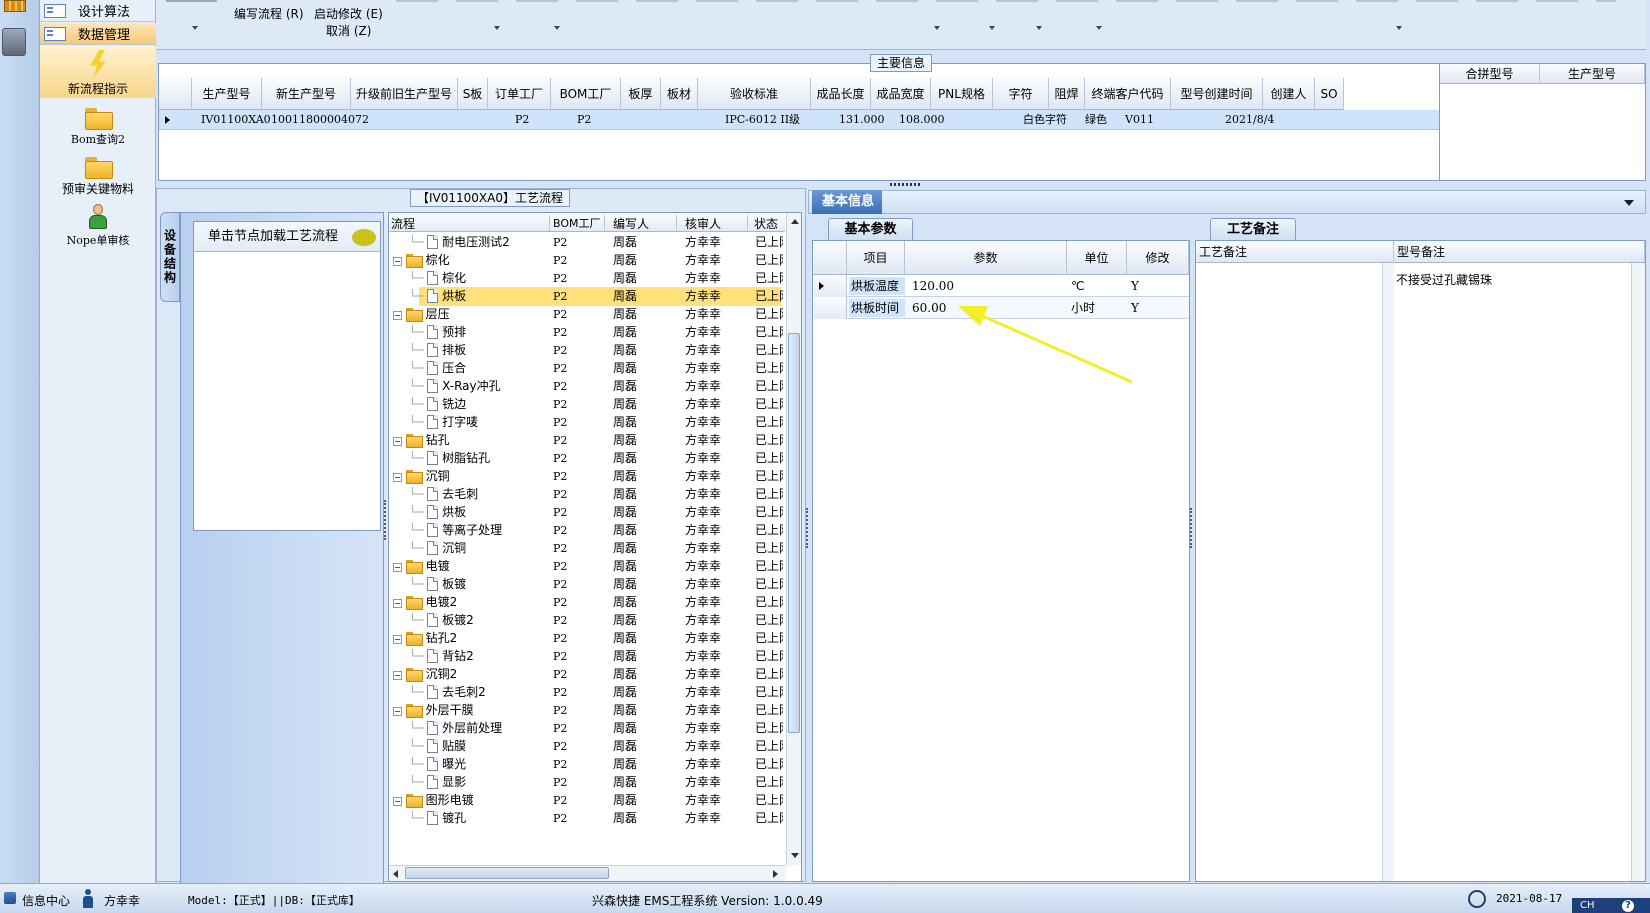 This screenshot has width=1650, height=913. Describe the element at coordinates (1628, 906) in the screenshot. I see `help-icon: ?` at that location.